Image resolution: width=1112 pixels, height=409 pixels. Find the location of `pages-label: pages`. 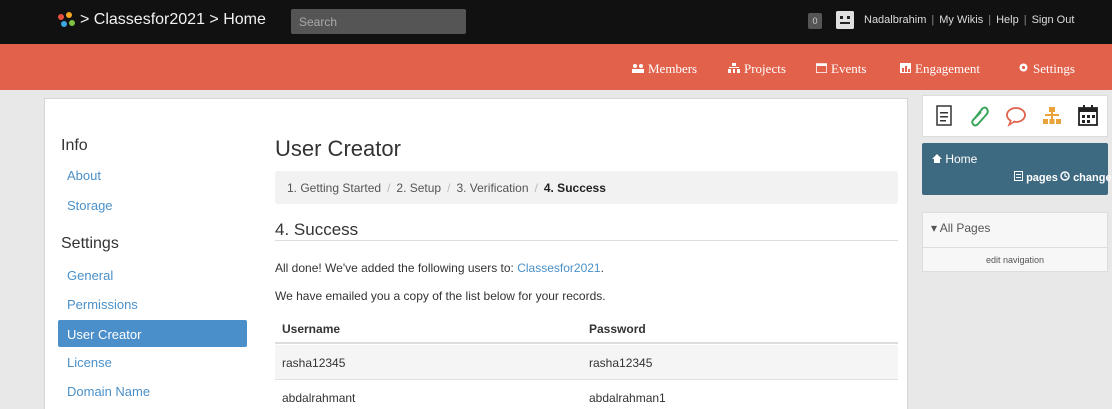

pages-label: pages is located at coordinates (1042, 178).